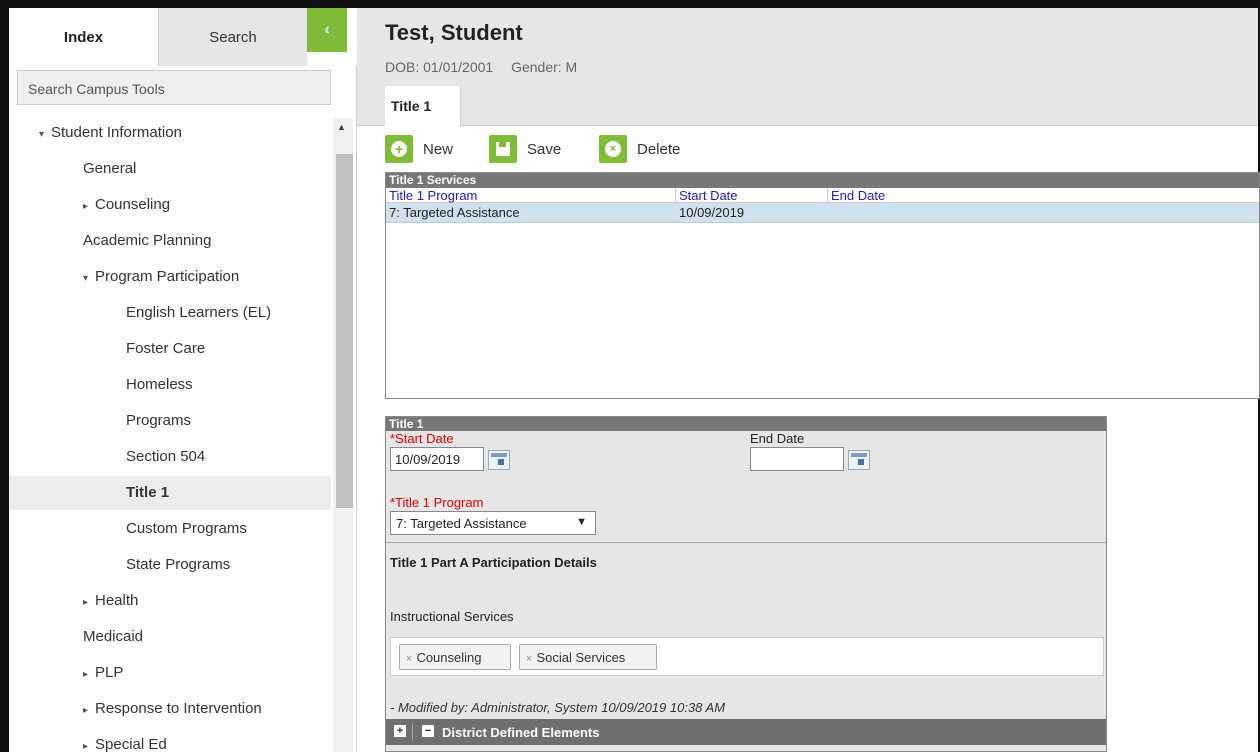 The image size is (1260, 752). Describe the element at coordinates (822, 180) in the screenshot. I see `services-title: Title 1 Services` at that location.